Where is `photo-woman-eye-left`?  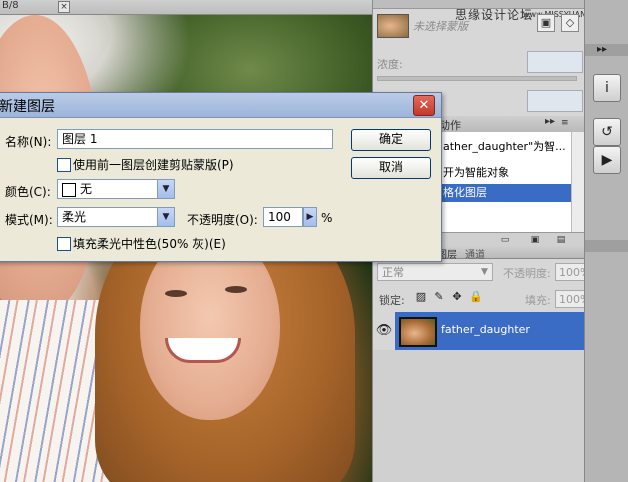
photo-woman-eye-left is located at coordinates (176, 293).